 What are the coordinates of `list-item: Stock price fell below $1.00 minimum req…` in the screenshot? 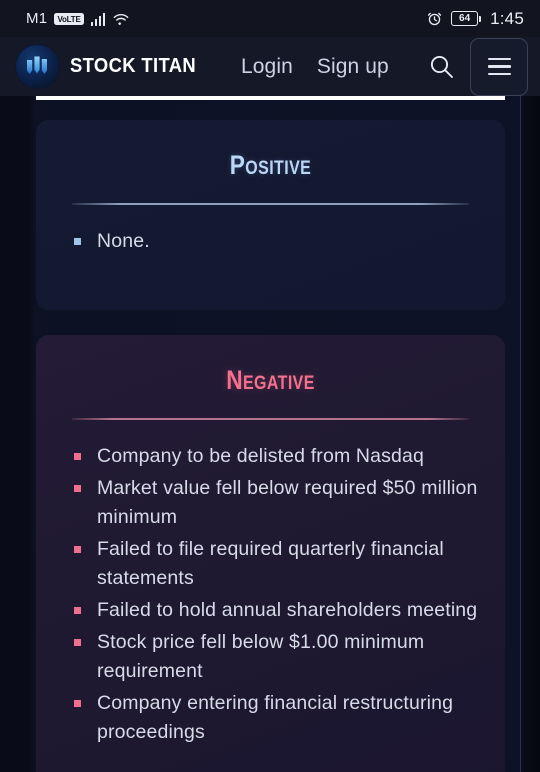 It's located at (275, 657).